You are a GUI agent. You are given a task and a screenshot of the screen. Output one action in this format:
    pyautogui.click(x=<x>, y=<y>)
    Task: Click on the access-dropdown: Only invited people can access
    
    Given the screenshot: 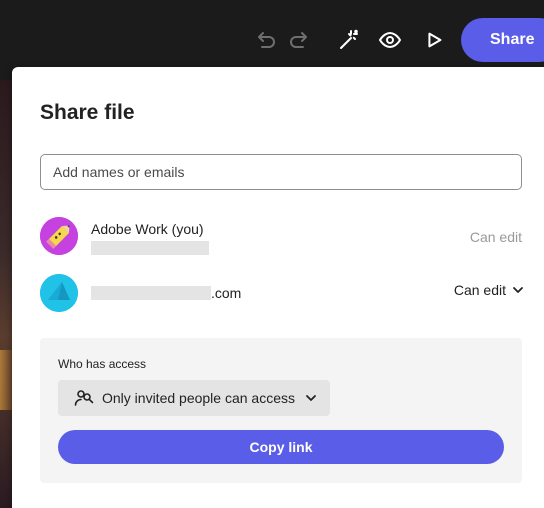 What is the action you would take?
    pyautogui.click(x=194, y=398)
    